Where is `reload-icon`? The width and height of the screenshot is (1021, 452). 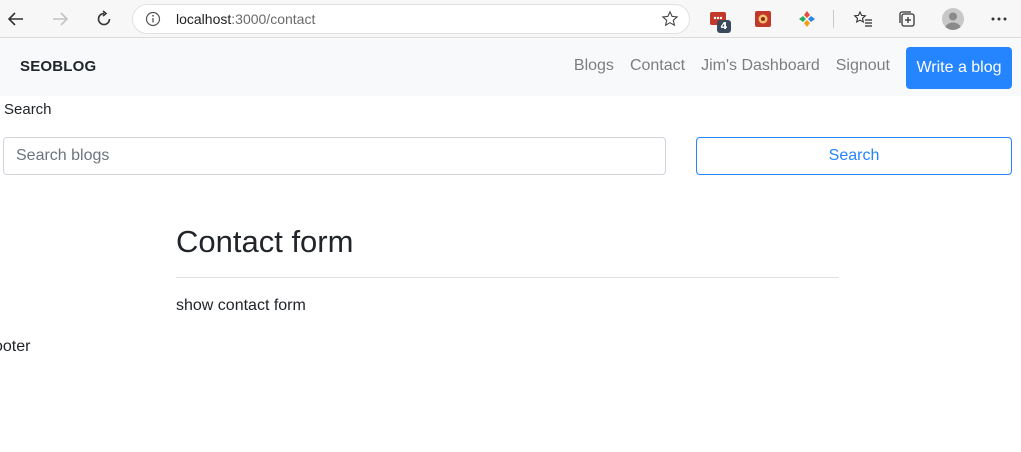
reload-icon is located at coordinates (104, 19).